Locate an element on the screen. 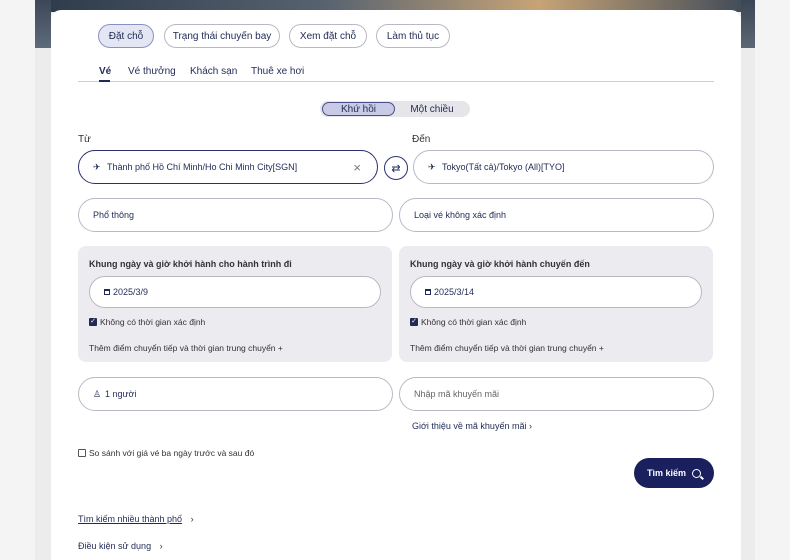 The image size is (790, 560). outbound-date-field: 2025/3/9 is located at coordinates (235, 292).